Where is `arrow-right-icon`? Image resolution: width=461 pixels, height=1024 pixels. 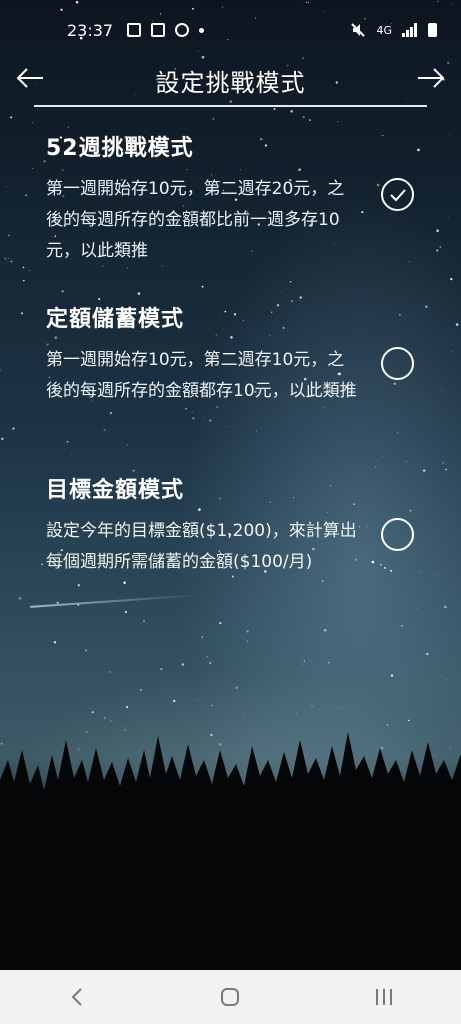
arrow-right-icon is located at coordinates (431, 78).